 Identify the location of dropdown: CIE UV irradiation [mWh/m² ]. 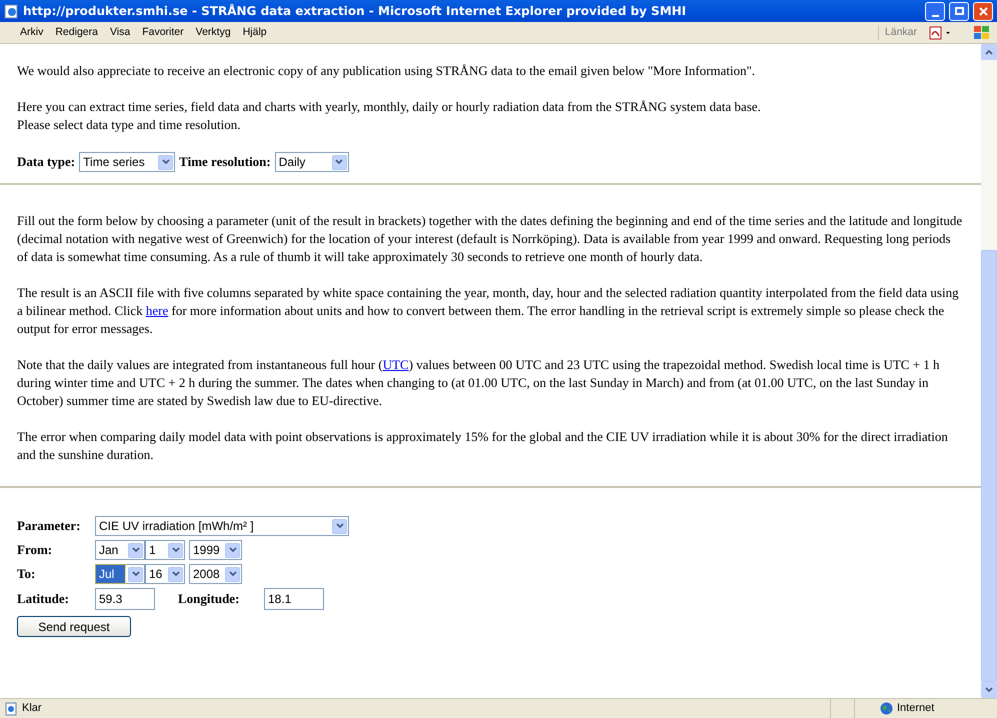
(222, 526).